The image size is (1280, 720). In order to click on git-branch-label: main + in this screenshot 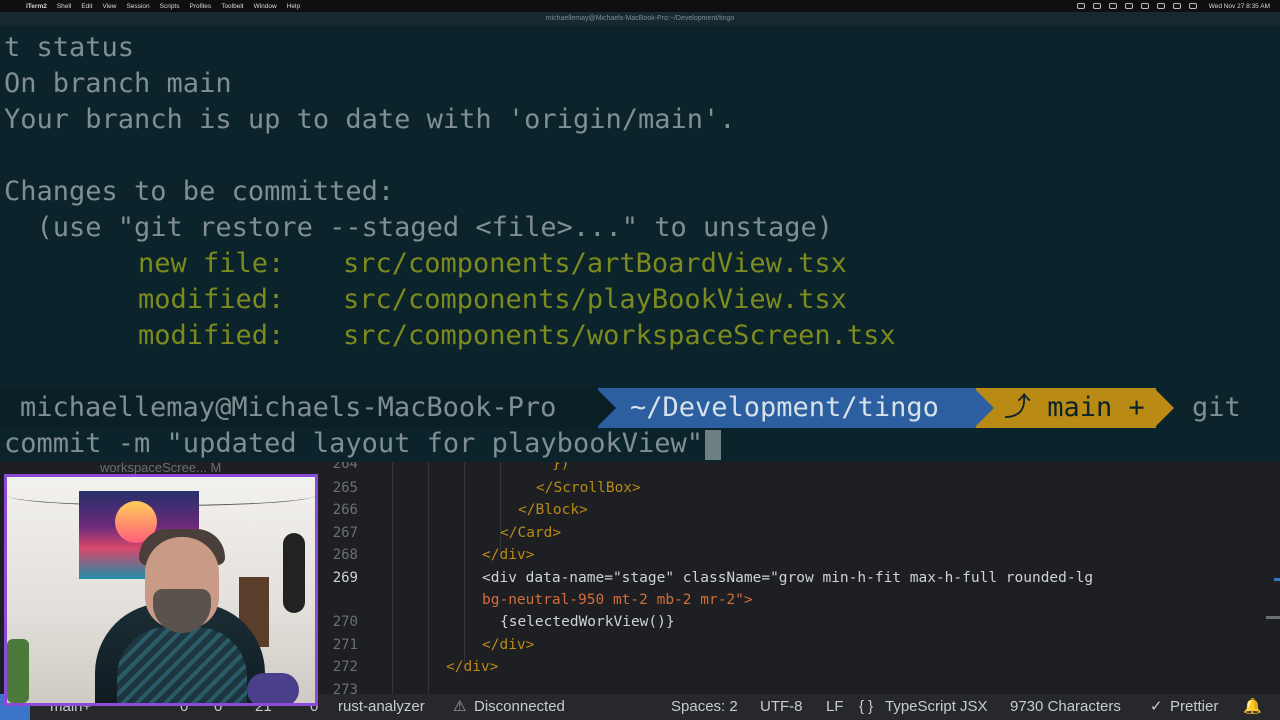, I will do `click(1096, 407)`.